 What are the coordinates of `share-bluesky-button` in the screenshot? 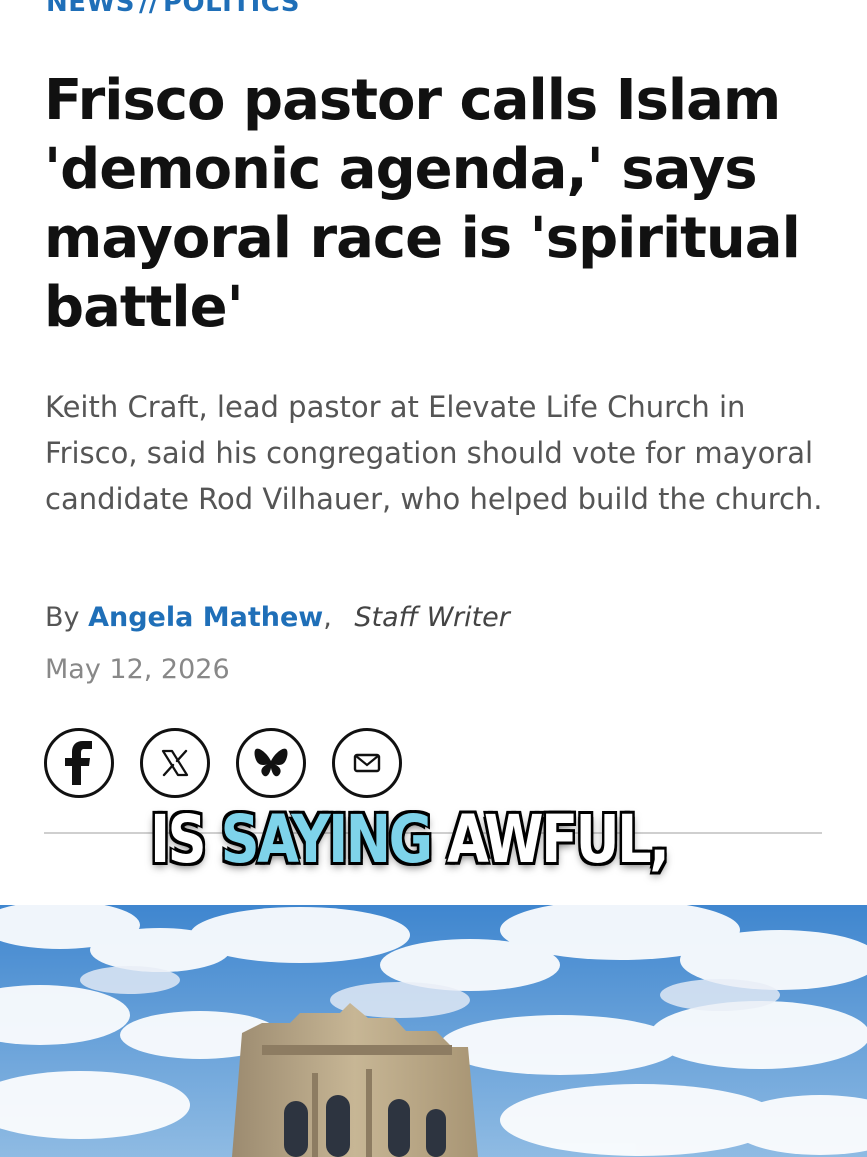 It's located at (271, 763).